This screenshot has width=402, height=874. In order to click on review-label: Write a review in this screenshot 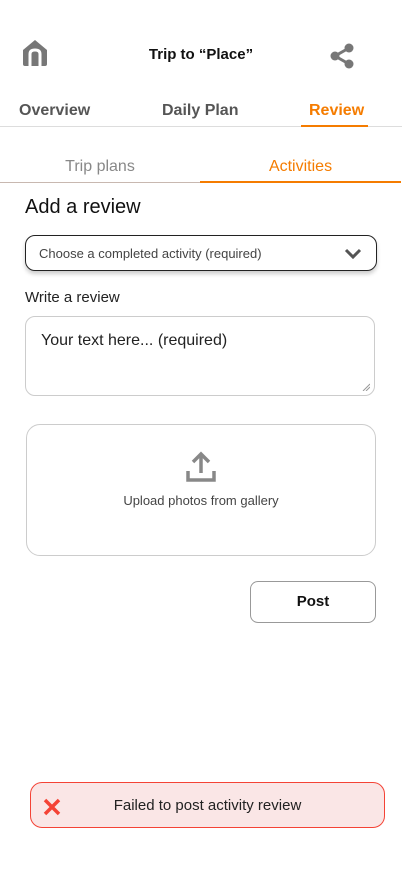, I will do `click(72, 297)`.